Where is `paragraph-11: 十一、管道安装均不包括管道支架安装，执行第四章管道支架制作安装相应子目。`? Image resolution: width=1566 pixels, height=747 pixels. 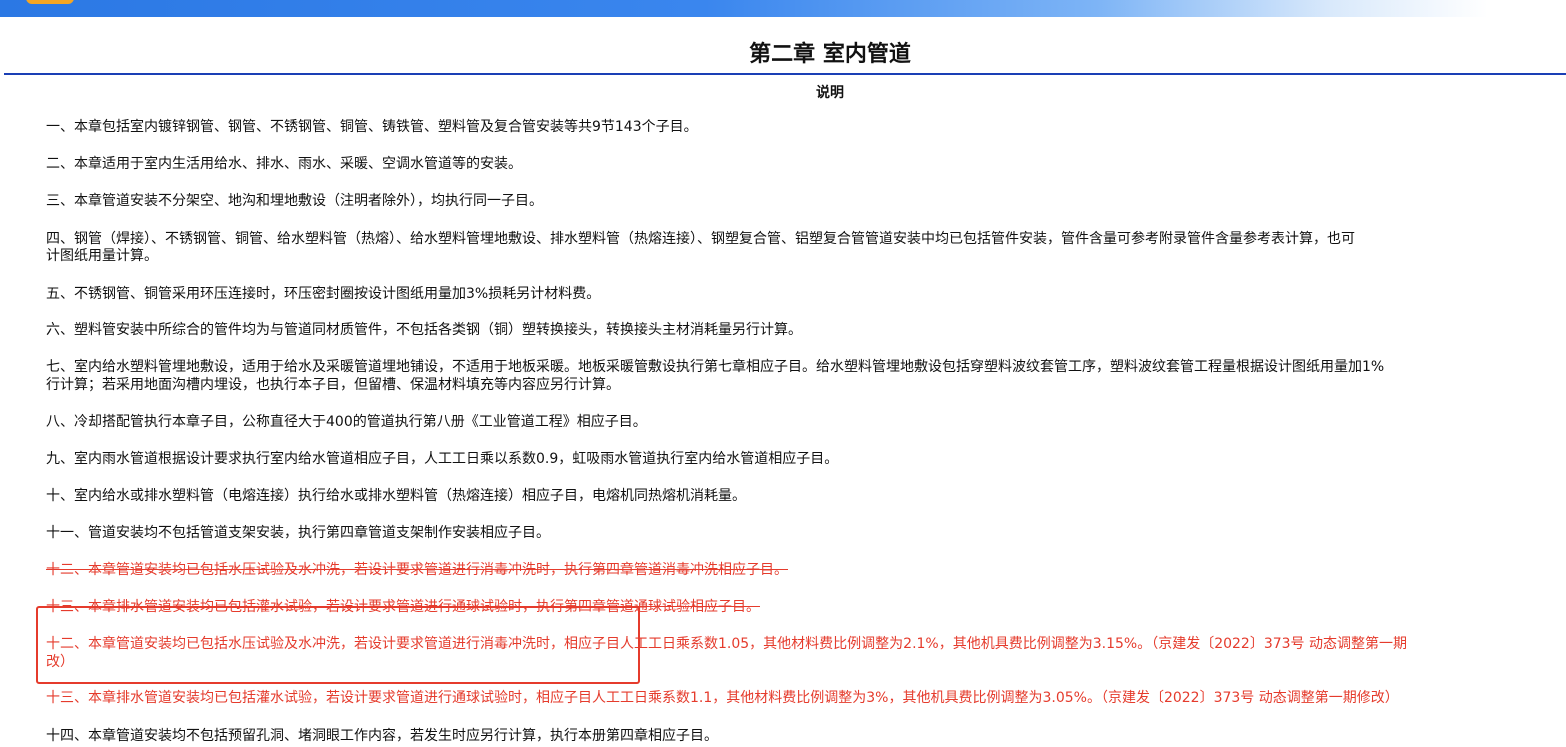 paragraph-11: 十一、管道安装均不包括管道支架安装，执行第四章管道支架制作安装相应子目。 is located at coordinates (298, 533).